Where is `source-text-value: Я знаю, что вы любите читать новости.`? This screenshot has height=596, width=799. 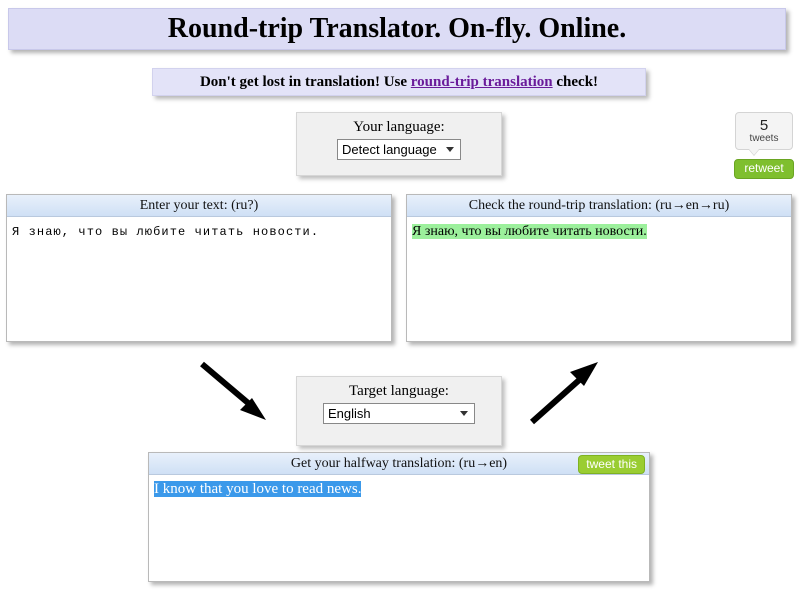 source-text-value: Я знаю, что вы любите читать новости. is located at coordinates (166, 232).